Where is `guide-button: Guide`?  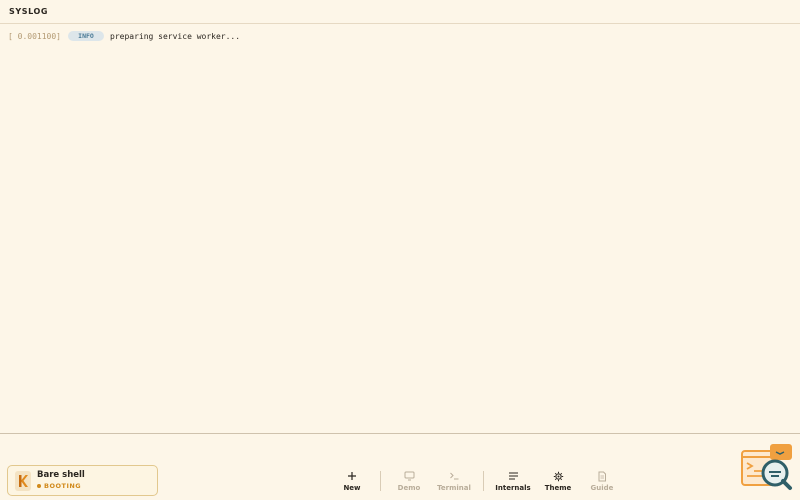
guide-button: Guide is located at coordinates (602, 482).